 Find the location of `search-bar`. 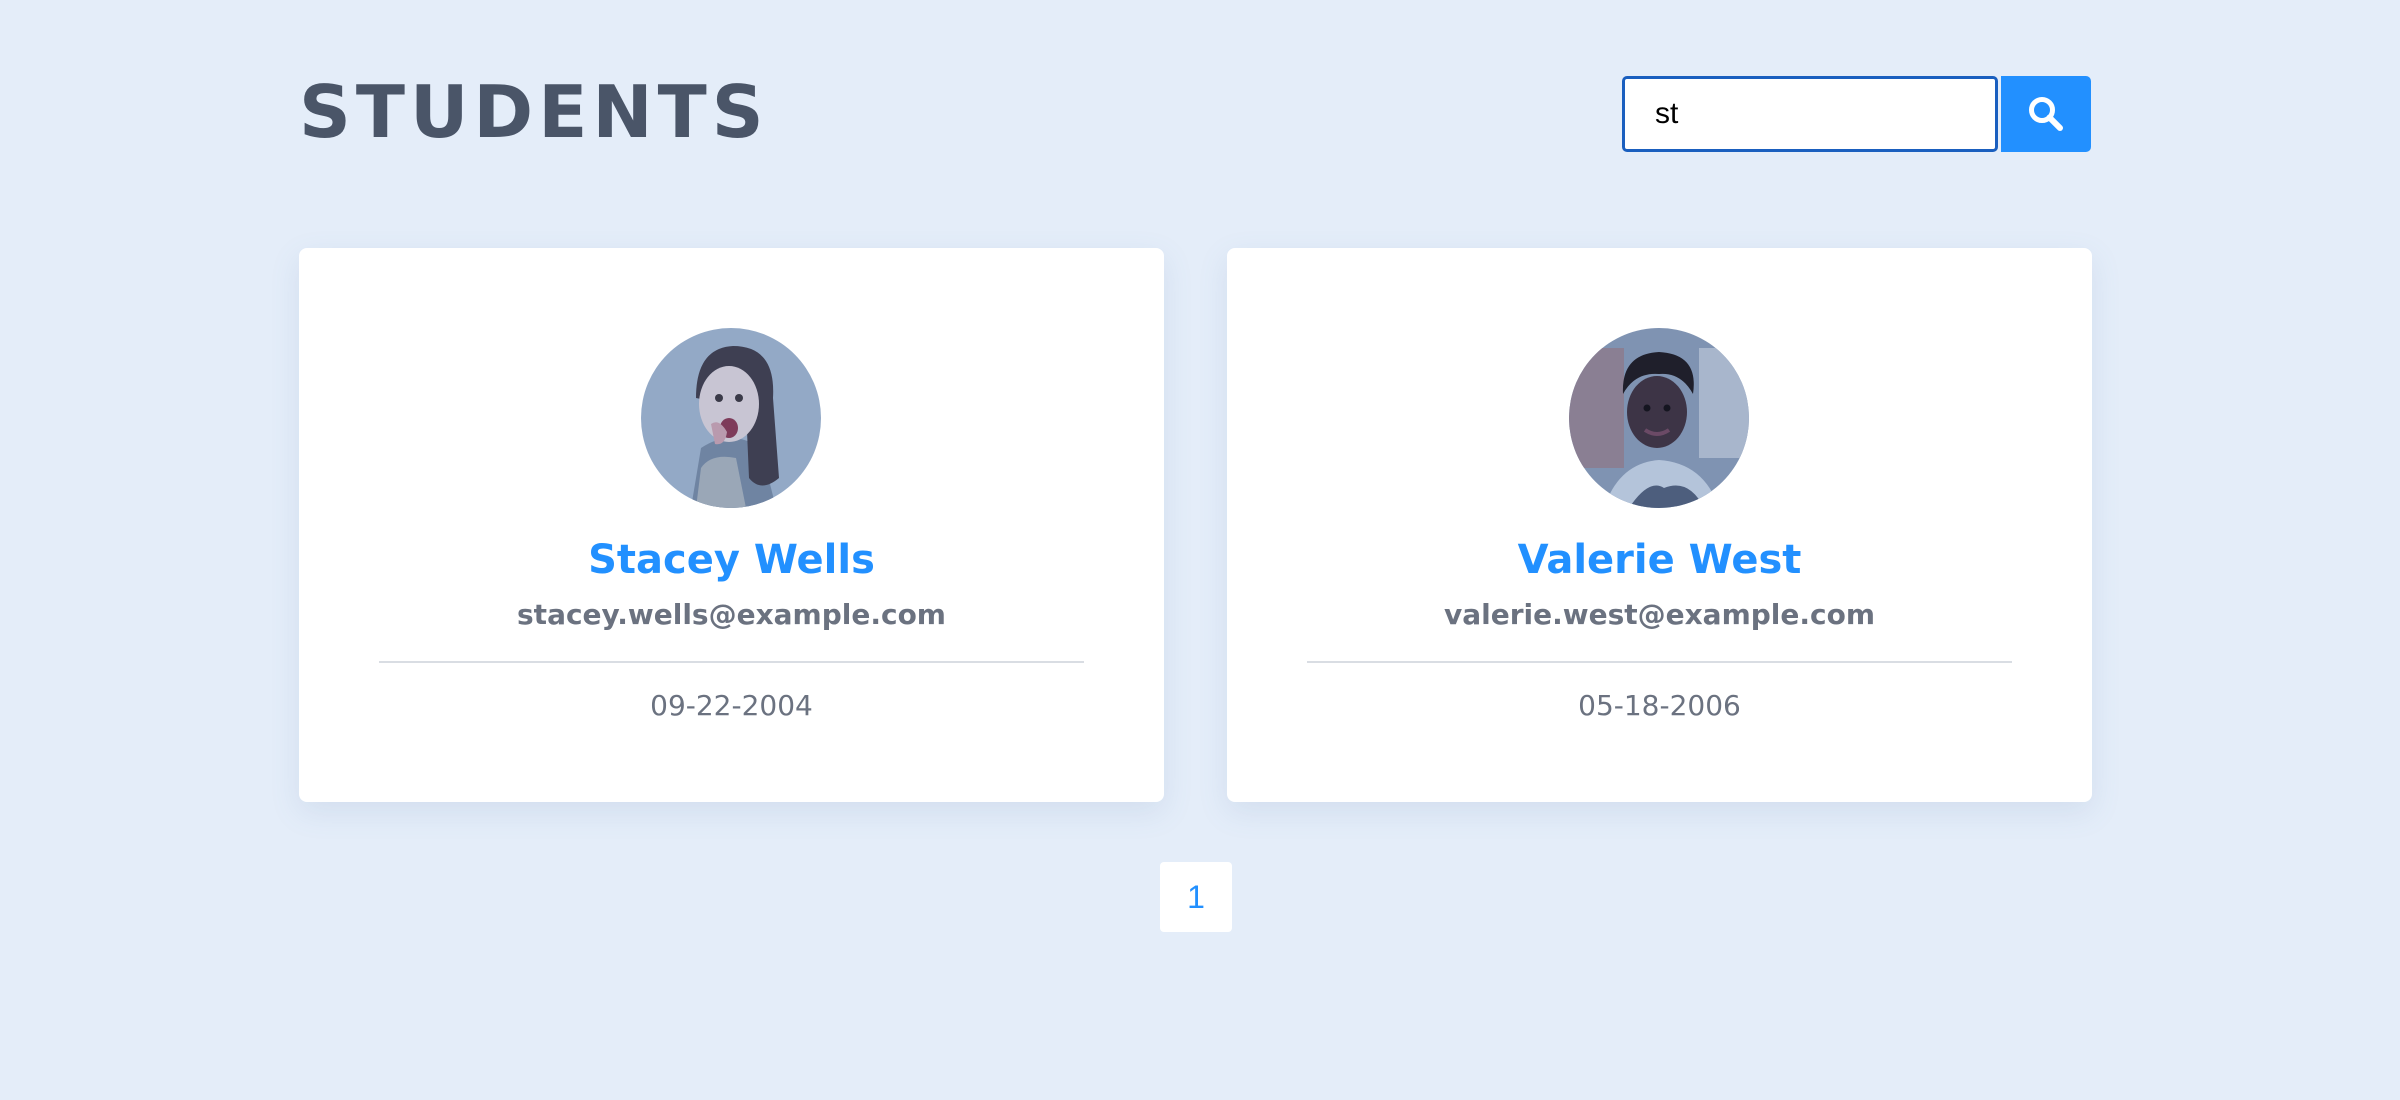

search-bar is located at coordinates (1856, 114).